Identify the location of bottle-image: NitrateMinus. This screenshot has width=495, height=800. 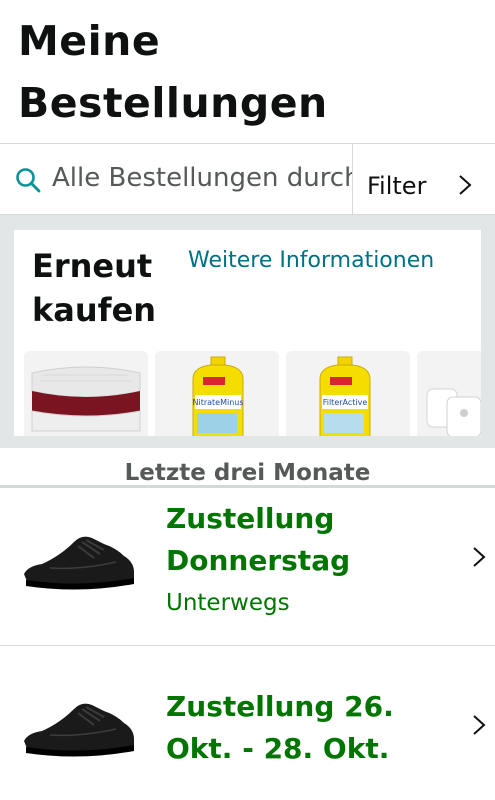
(217, 393).